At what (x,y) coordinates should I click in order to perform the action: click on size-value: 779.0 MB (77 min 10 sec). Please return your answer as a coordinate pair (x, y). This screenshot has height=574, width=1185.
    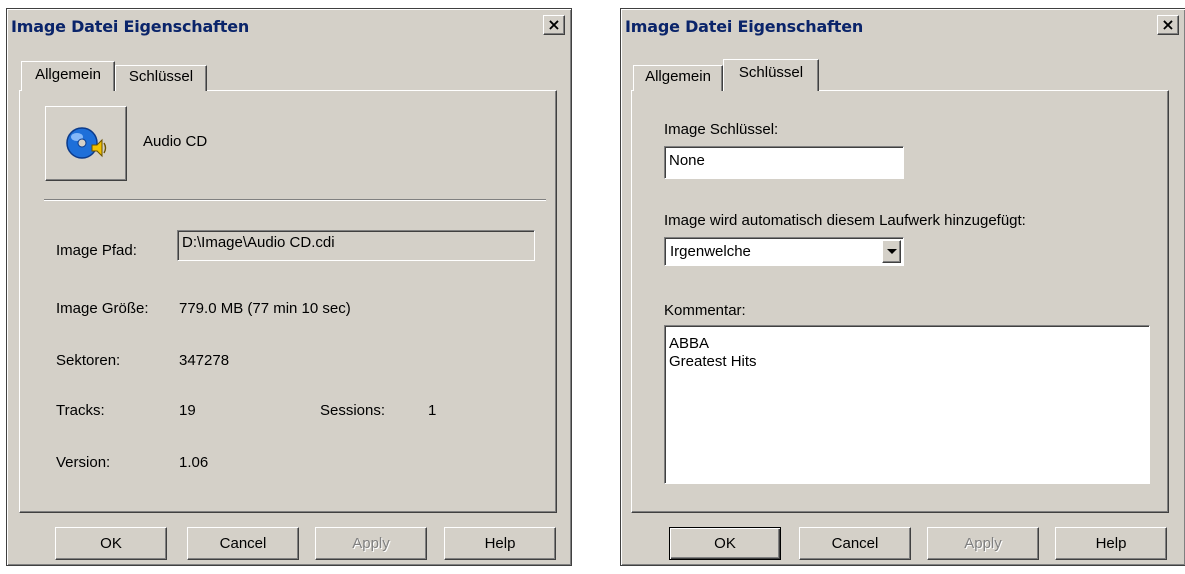
    Looking at the image, I should click on (265, 308).